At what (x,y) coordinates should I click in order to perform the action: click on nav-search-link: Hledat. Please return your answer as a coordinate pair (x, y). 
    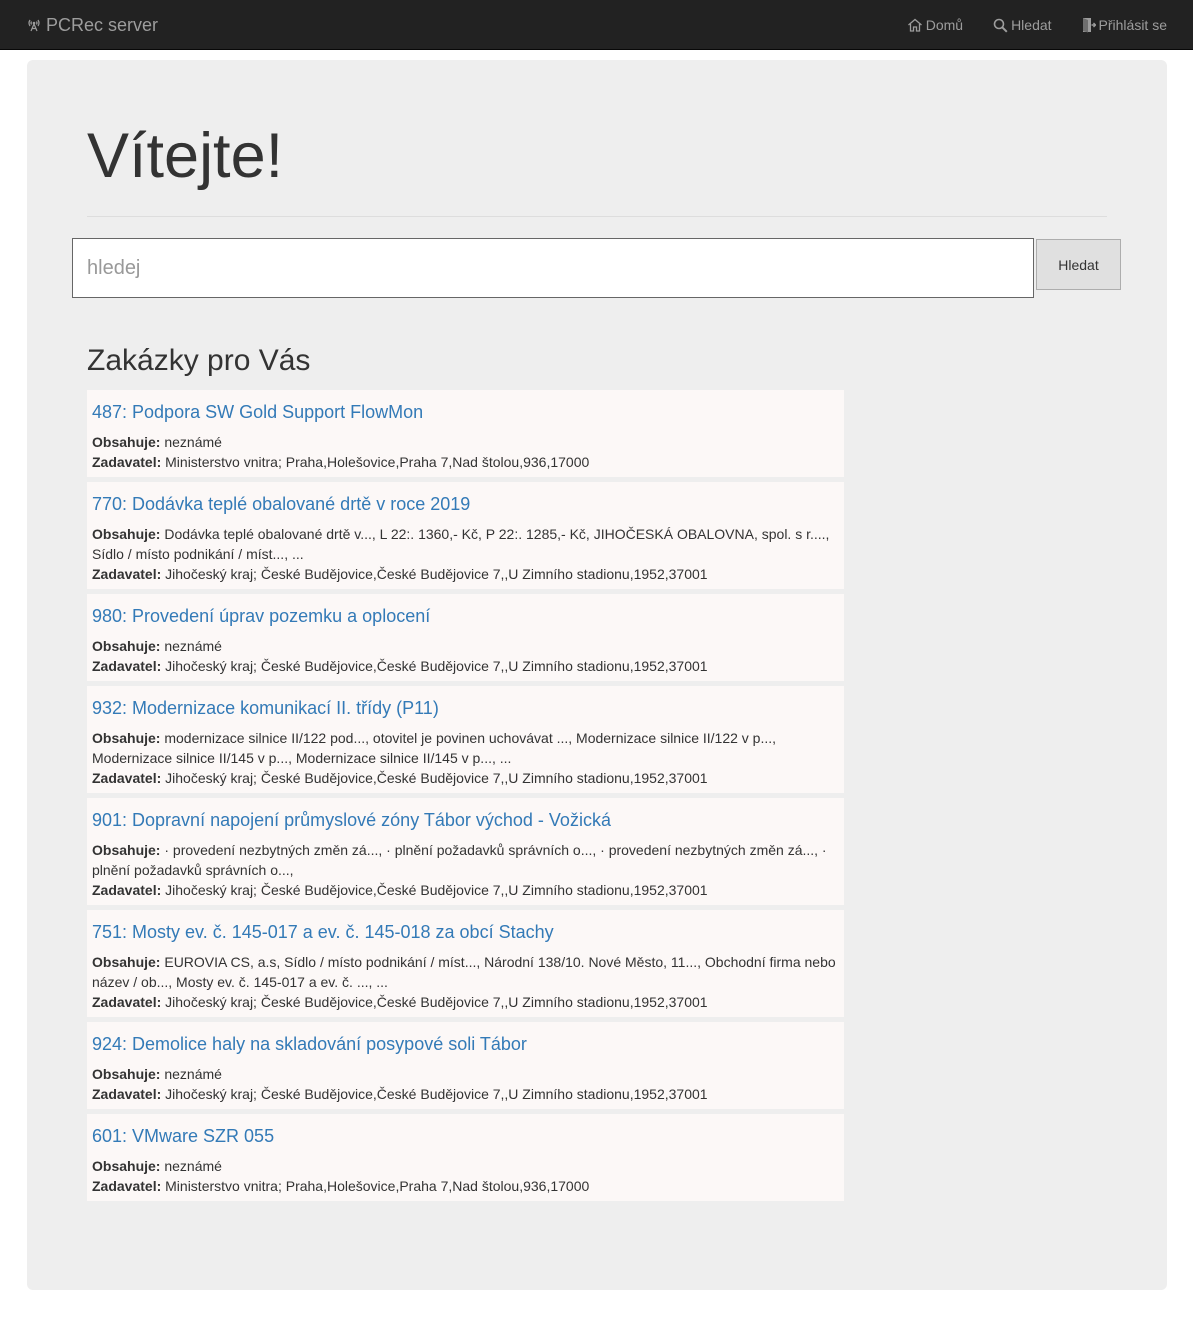
    Looking at the image, I should click on (1022, 25).